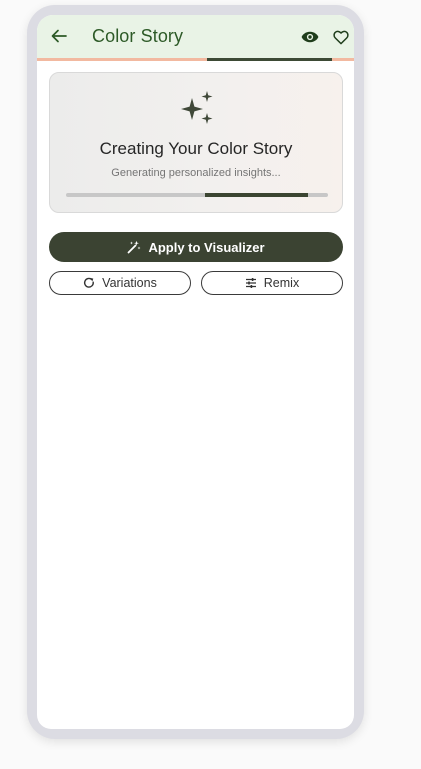 This screenshot has width=421, height=769. Describe the element at coordinates (138, 36) in the screenshot. I see `page-title: Color Story` at that location.